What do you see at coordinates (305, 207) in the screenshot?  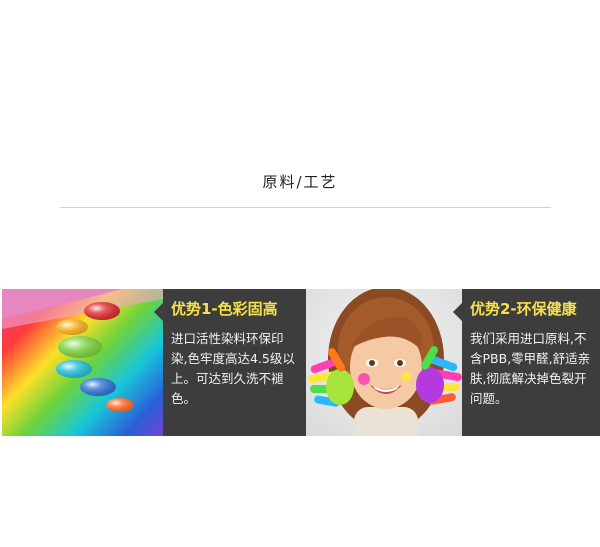 I see `title-divider` at bounding box center [305, 207].